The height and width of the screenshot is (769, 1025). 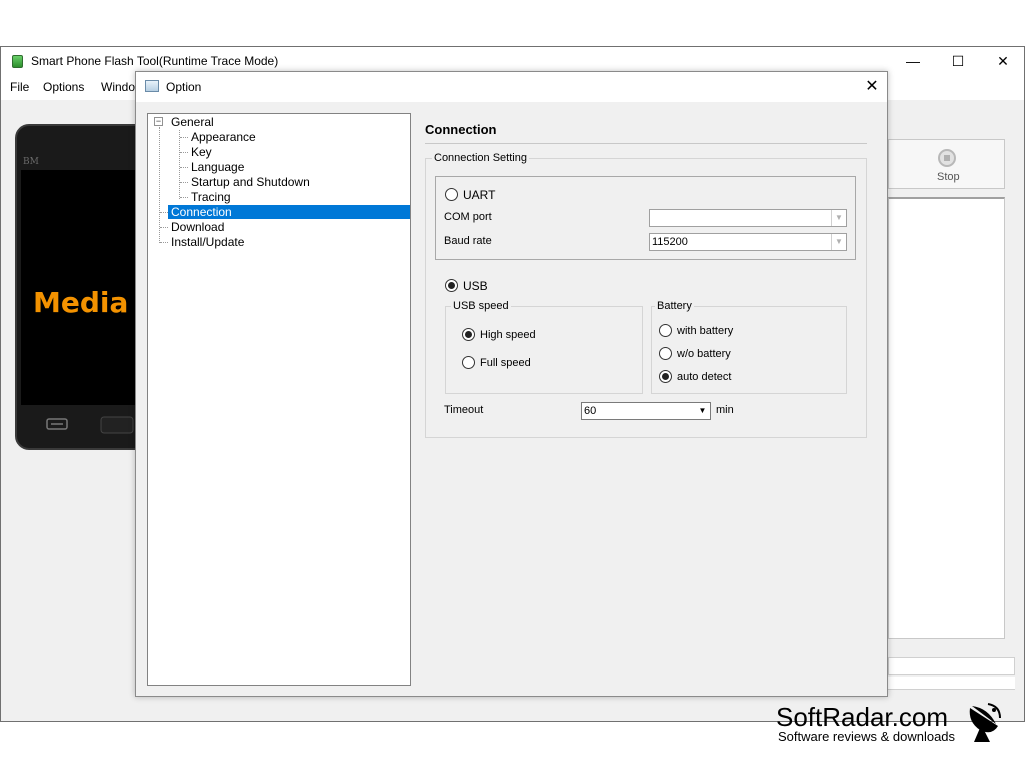 I want to click on usb-label: USB, so click(x=475, y=286).